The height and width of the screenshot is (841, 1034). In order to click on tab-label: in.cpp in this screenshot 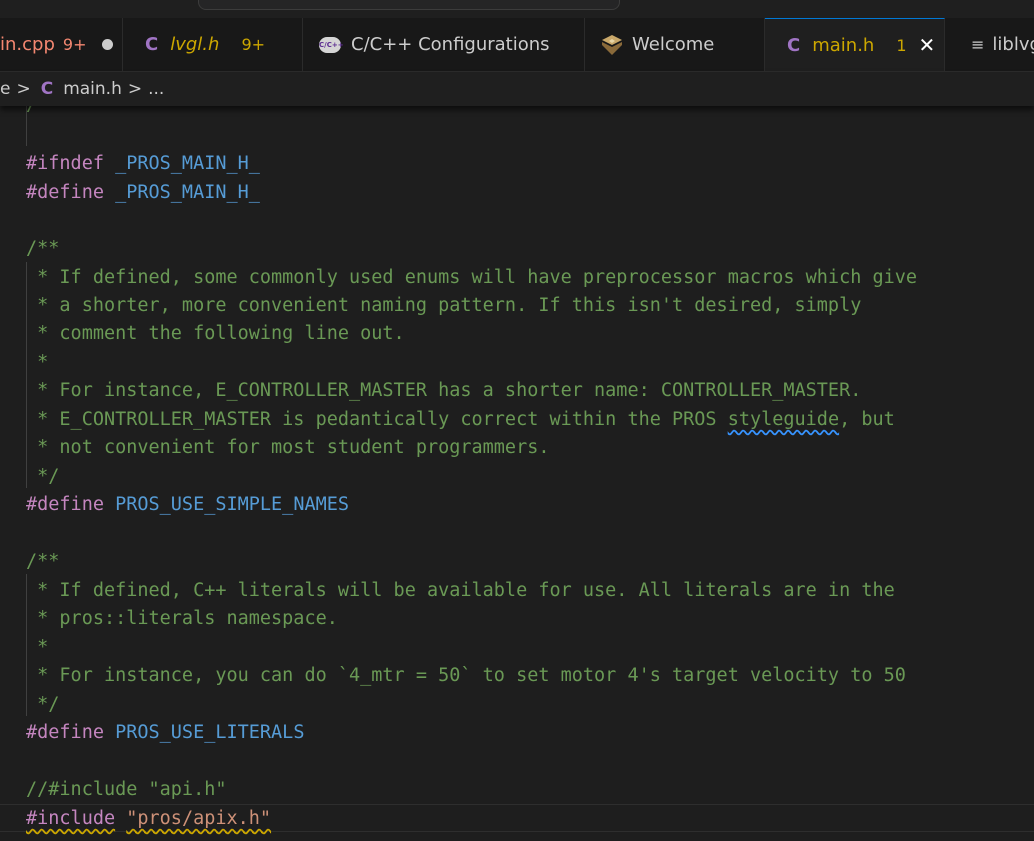, I will do `click(27, 44)`.